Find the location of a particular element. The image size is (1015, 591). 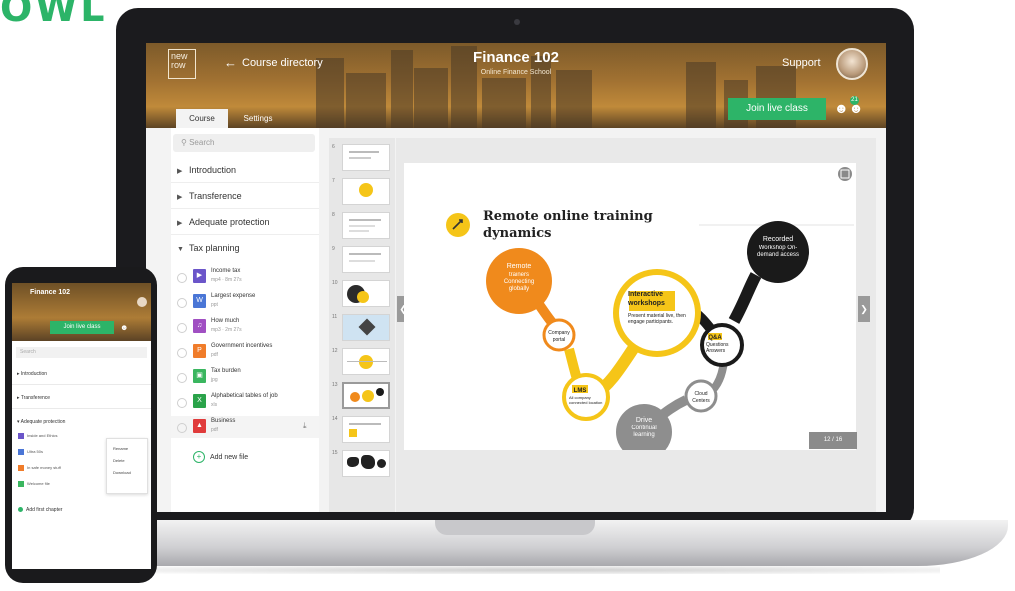

menu-item-rename: Rename is located at coordinates (127, 445).